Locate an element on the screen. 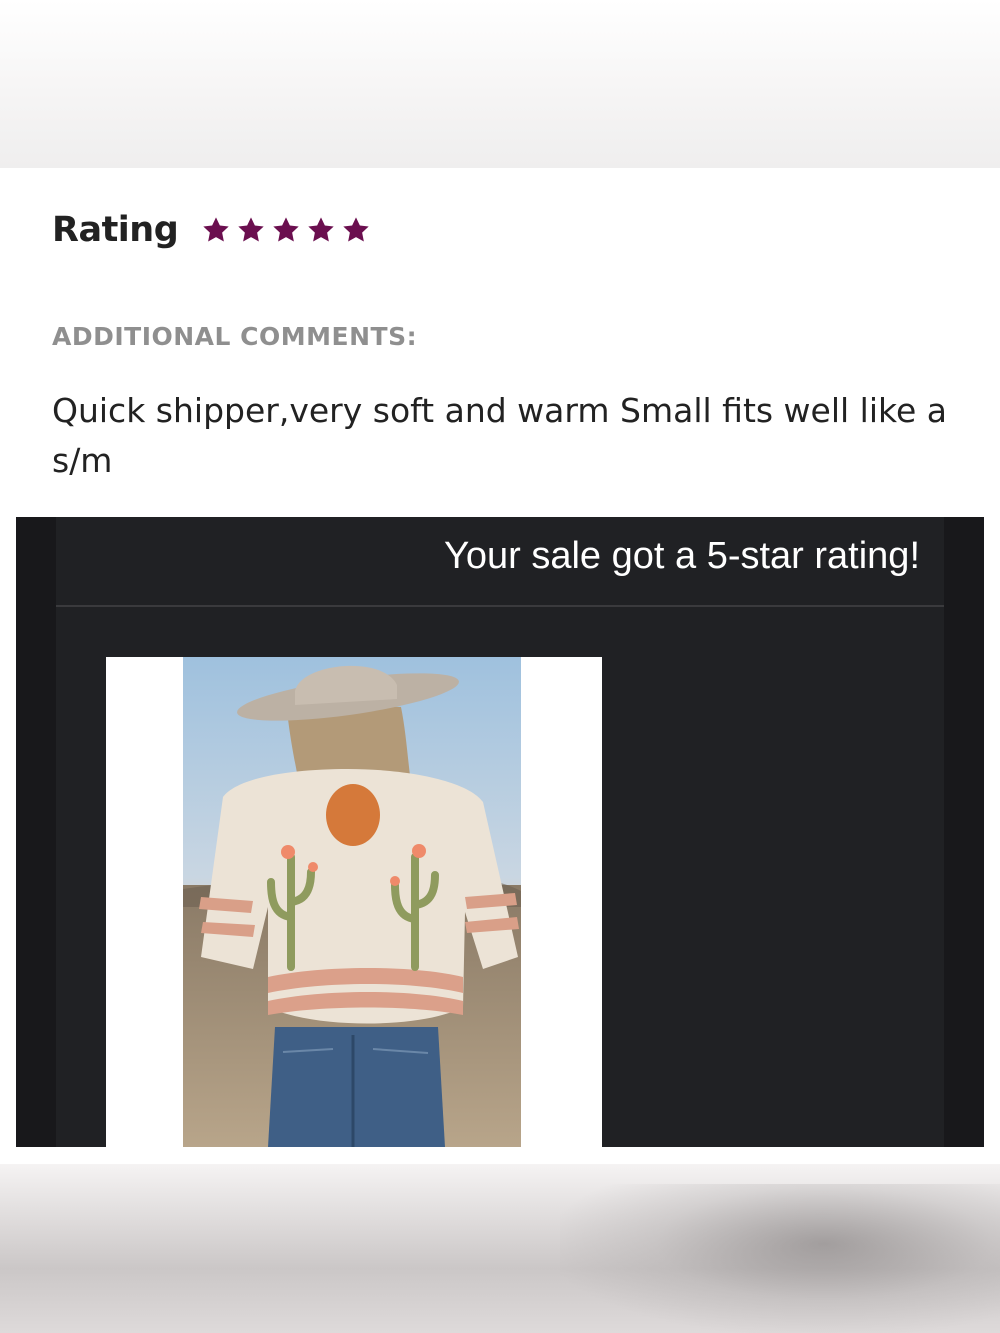  additional-comments-heading: ADDITIONAL COMMENTS: is located at coordinates (235, 336).